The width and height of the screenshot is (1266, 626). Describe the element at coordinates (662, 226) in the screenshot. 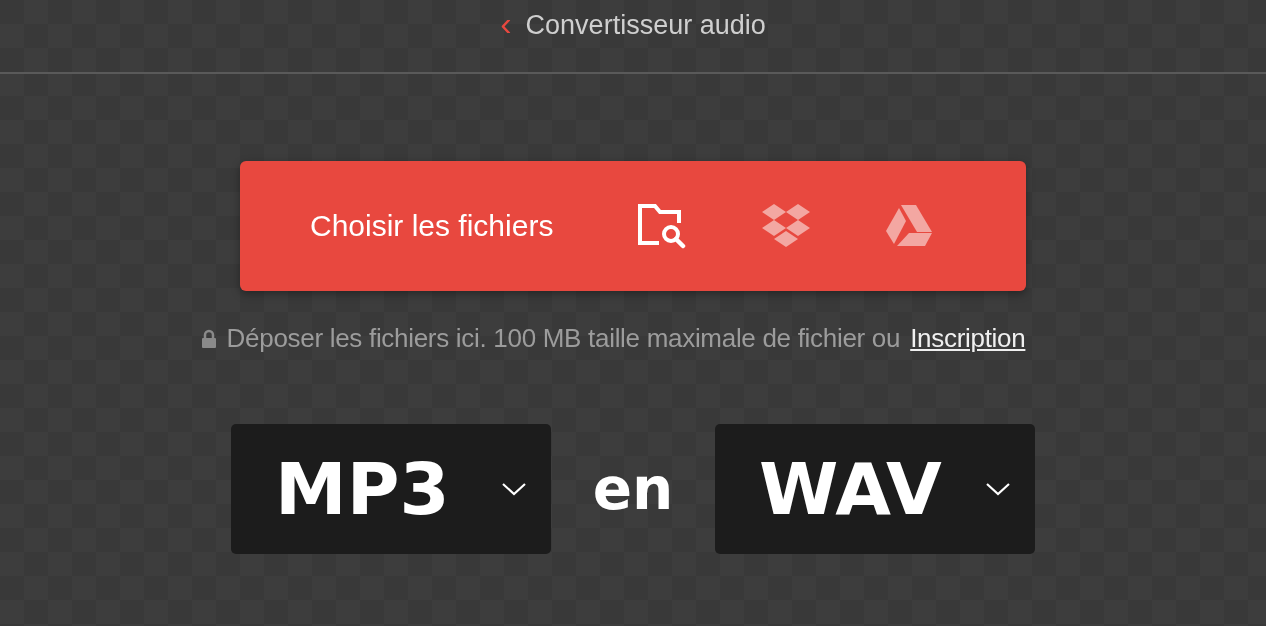

I see `folder-search-icon` at that location.